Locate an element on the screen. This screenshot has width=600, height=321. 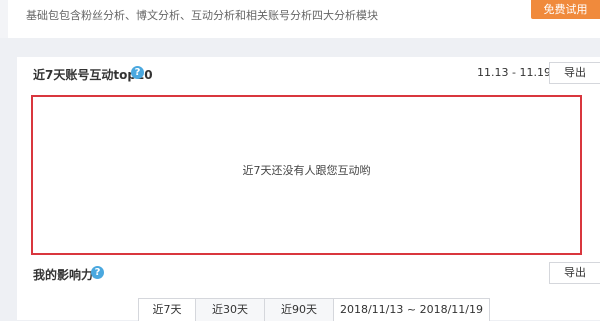
tab-30-days: 近30天 is located at coordinates (230, 310).